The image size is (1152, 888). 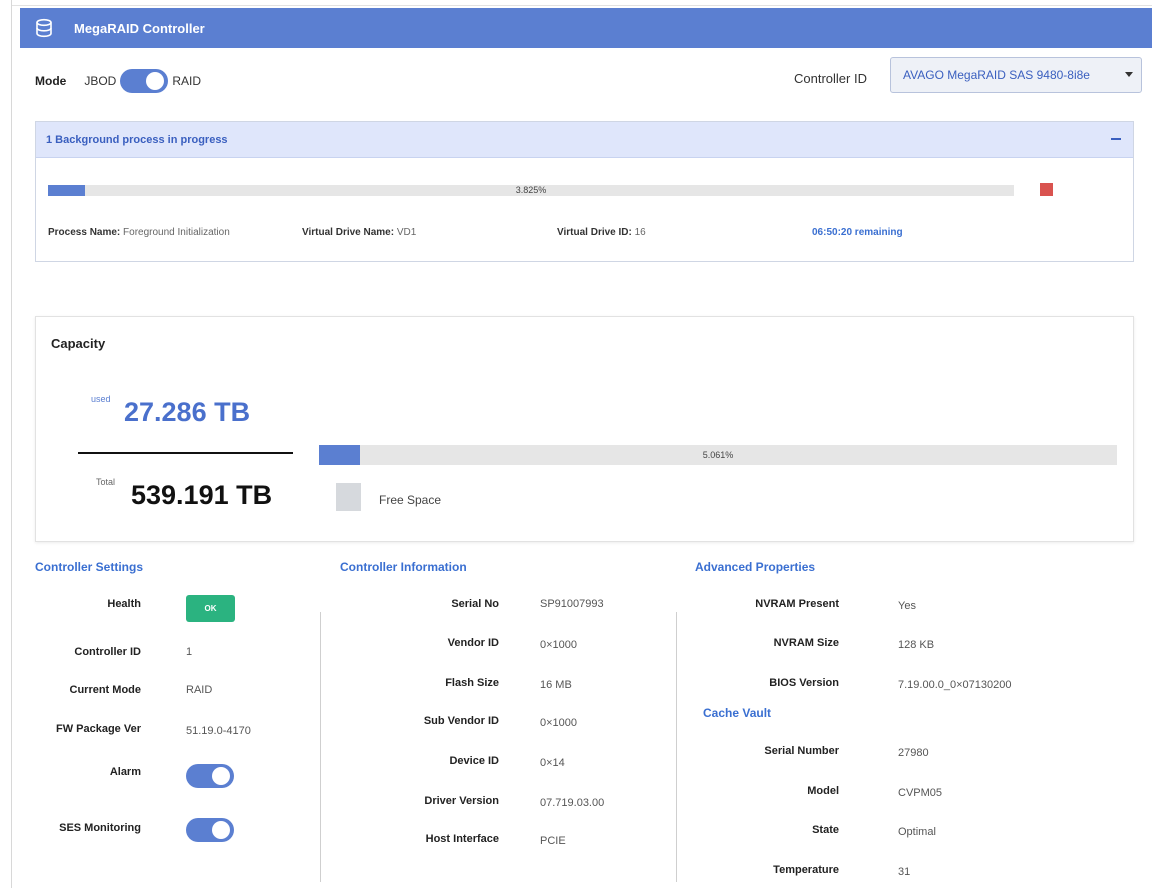 I want to click on capacity-total-value: 539.191 TB, so click(x=202, y=495).